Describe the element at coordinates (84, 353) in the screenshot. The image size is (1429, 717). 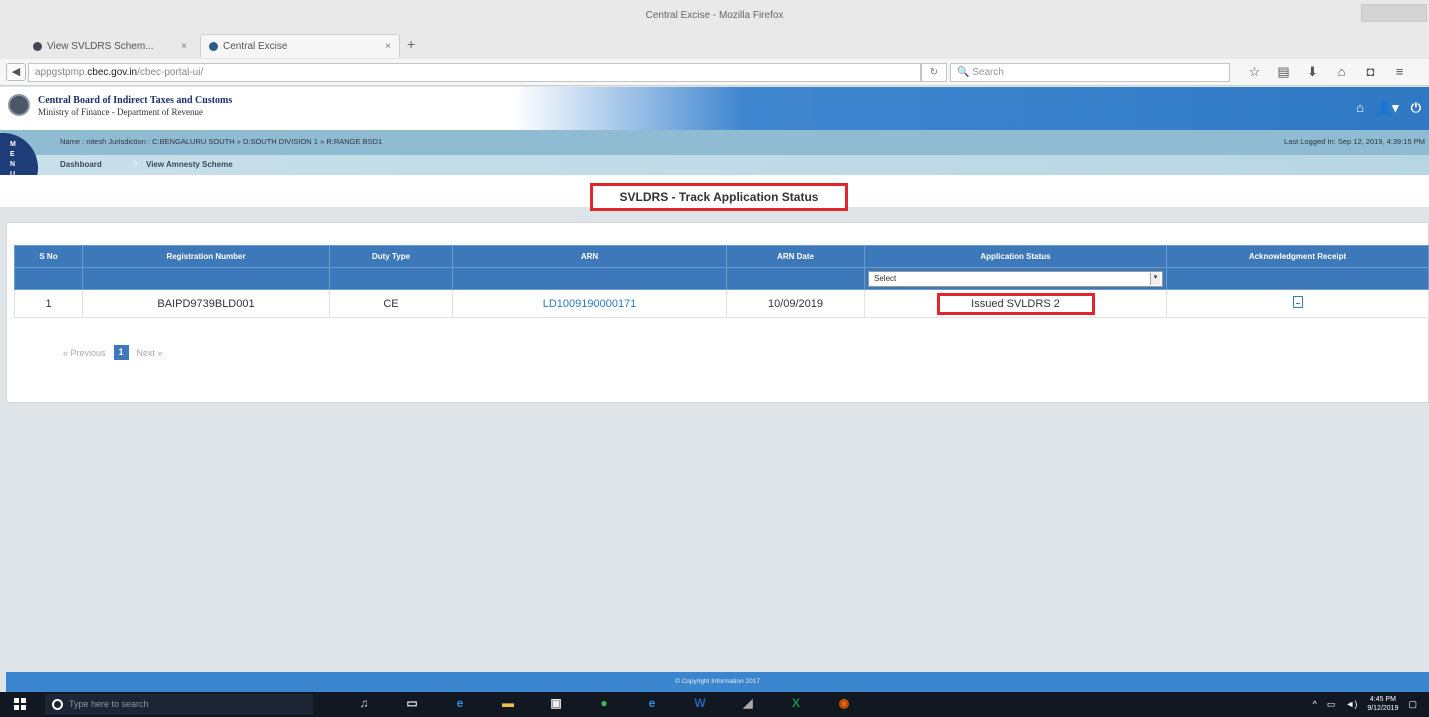
I see `previous-page-button: « Previous` at that location.